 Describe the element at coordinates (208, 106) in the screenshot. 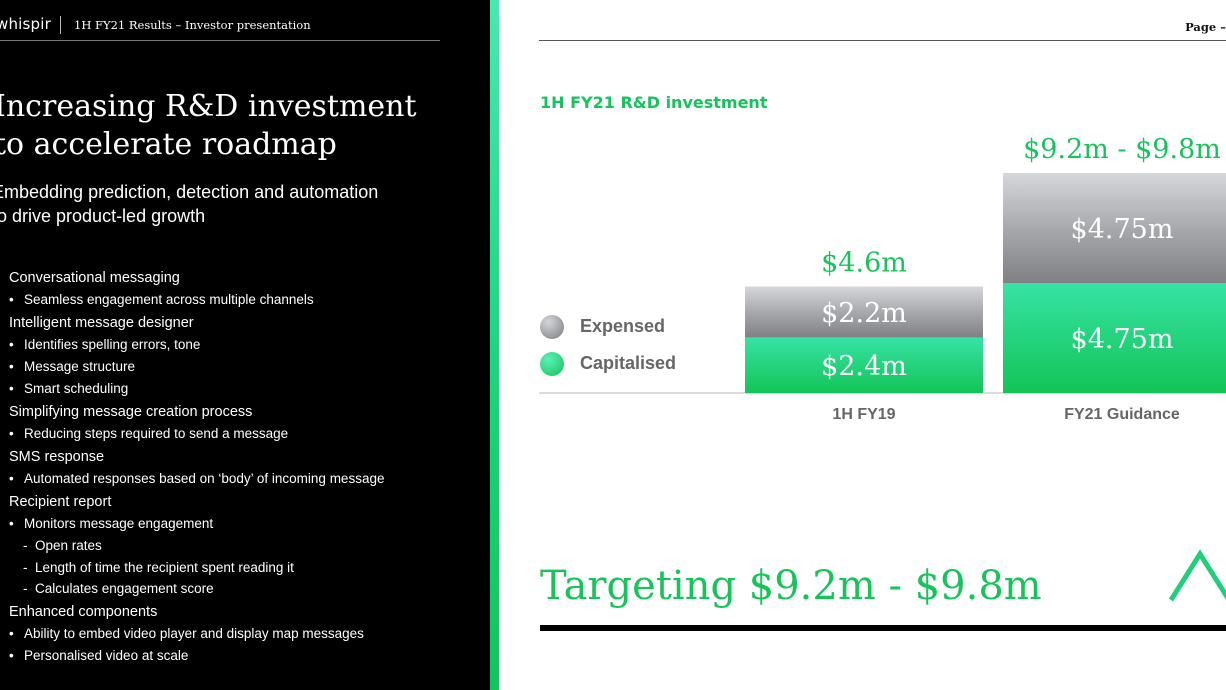

I see `slide-title-line-1: Increasing R&D investment` at that location.